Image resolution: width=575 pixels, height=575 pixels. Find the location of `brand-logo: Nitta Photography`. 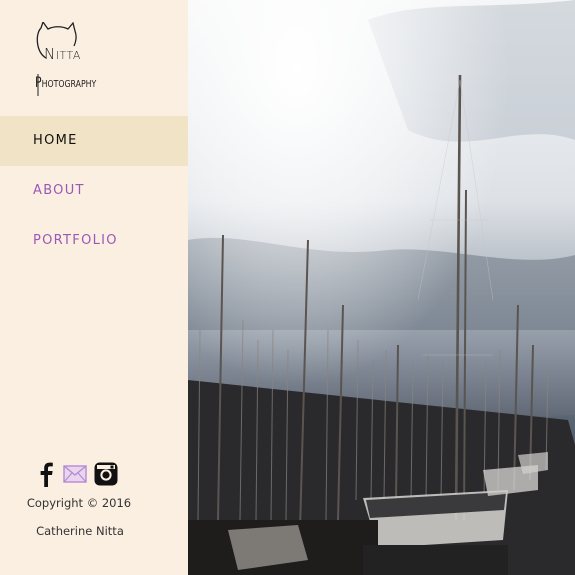

brand-logo: Nitta Photography is located at coordinates (82, 60).